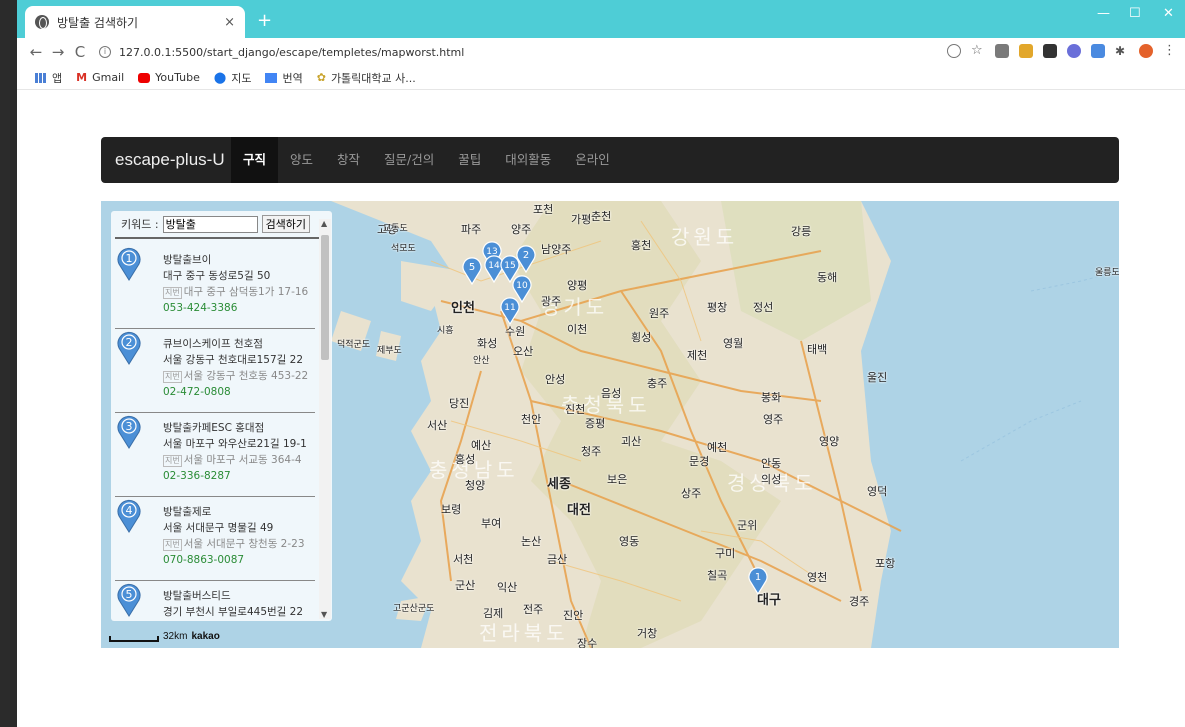 Image resolution: width=1185 pixels, height=727 pixels. Describe the element at coordinates (166, 160) in the screenshot. I see `brand-logo: escape-plus-U` at that location.